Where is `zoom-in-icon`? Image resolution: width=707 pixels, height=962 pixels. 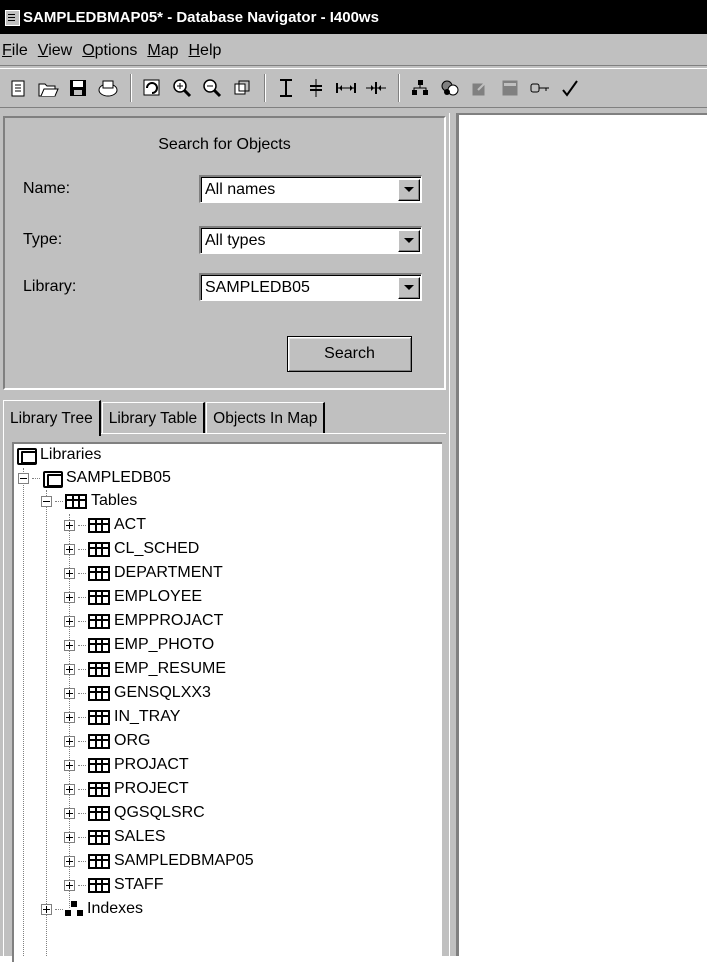 zoom-in-icon is located at coordinates (182, 88).